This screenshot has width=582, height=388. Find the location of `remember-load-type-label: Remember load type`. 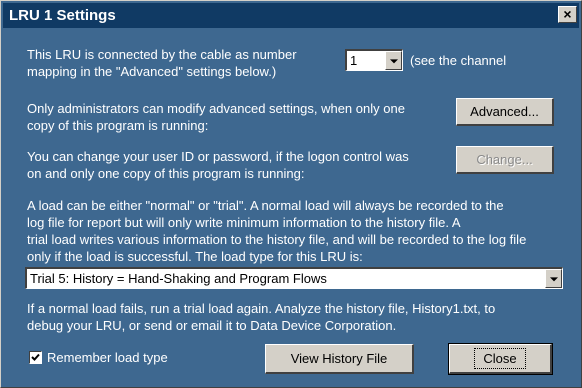

remember-load-type-label: Remember load type is located at coordinates (107, 357).